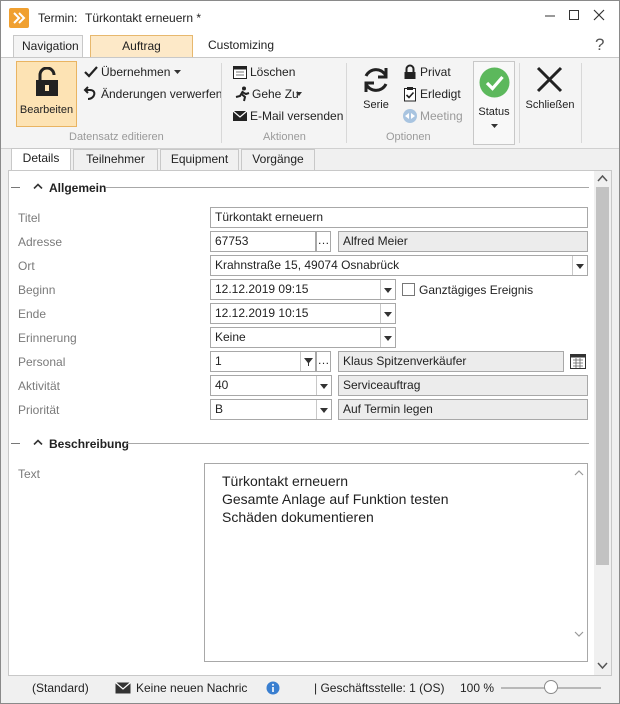 The width and height of the screenshot is (620, 704). I want to click on tab-equipment: Equipment, so click(199, 159).